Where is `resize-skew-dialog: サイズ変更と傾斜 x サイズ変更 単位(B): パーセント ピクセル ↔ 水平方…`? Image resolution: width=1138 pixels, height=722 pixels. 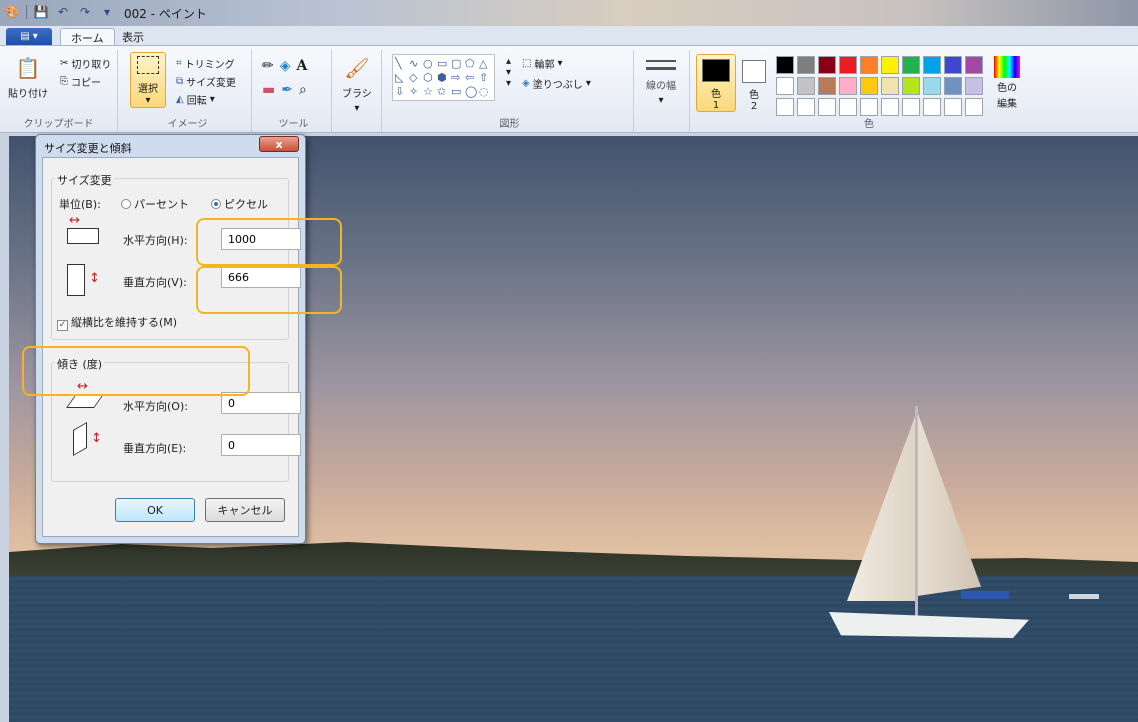
resize-skew-dialog: サイズ変更と傾斜 x サイズ変更 単位(B): パーセント ピクセル ↔ 水平方… is located at coordinates (170, 339).